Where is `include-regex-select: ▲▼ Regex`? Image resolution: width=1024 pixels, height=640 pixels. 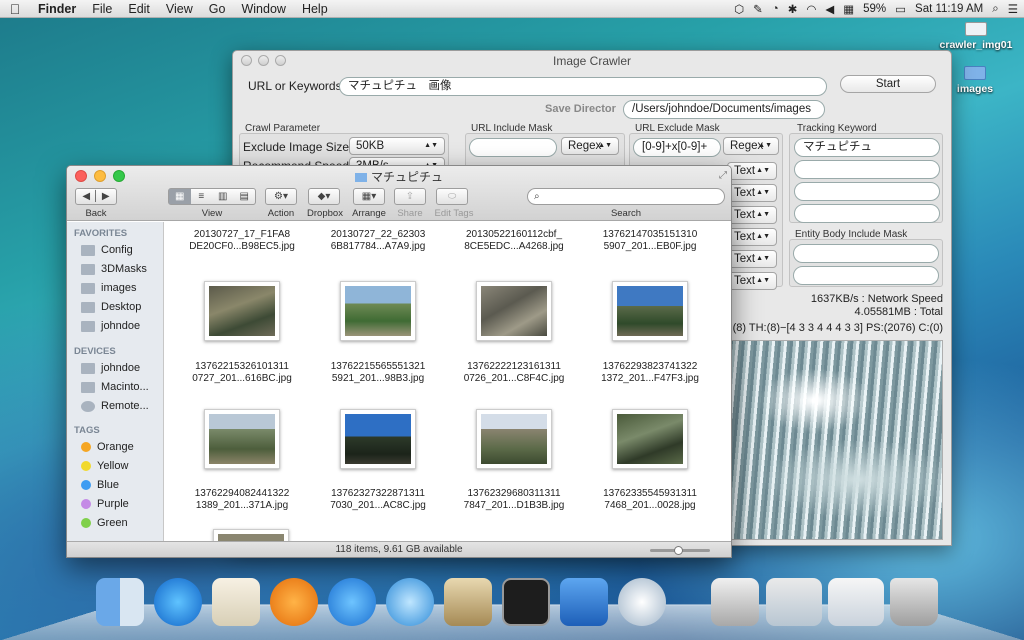
include-regex-select: ▲▼ Regex is located at coordinates (590, 146).